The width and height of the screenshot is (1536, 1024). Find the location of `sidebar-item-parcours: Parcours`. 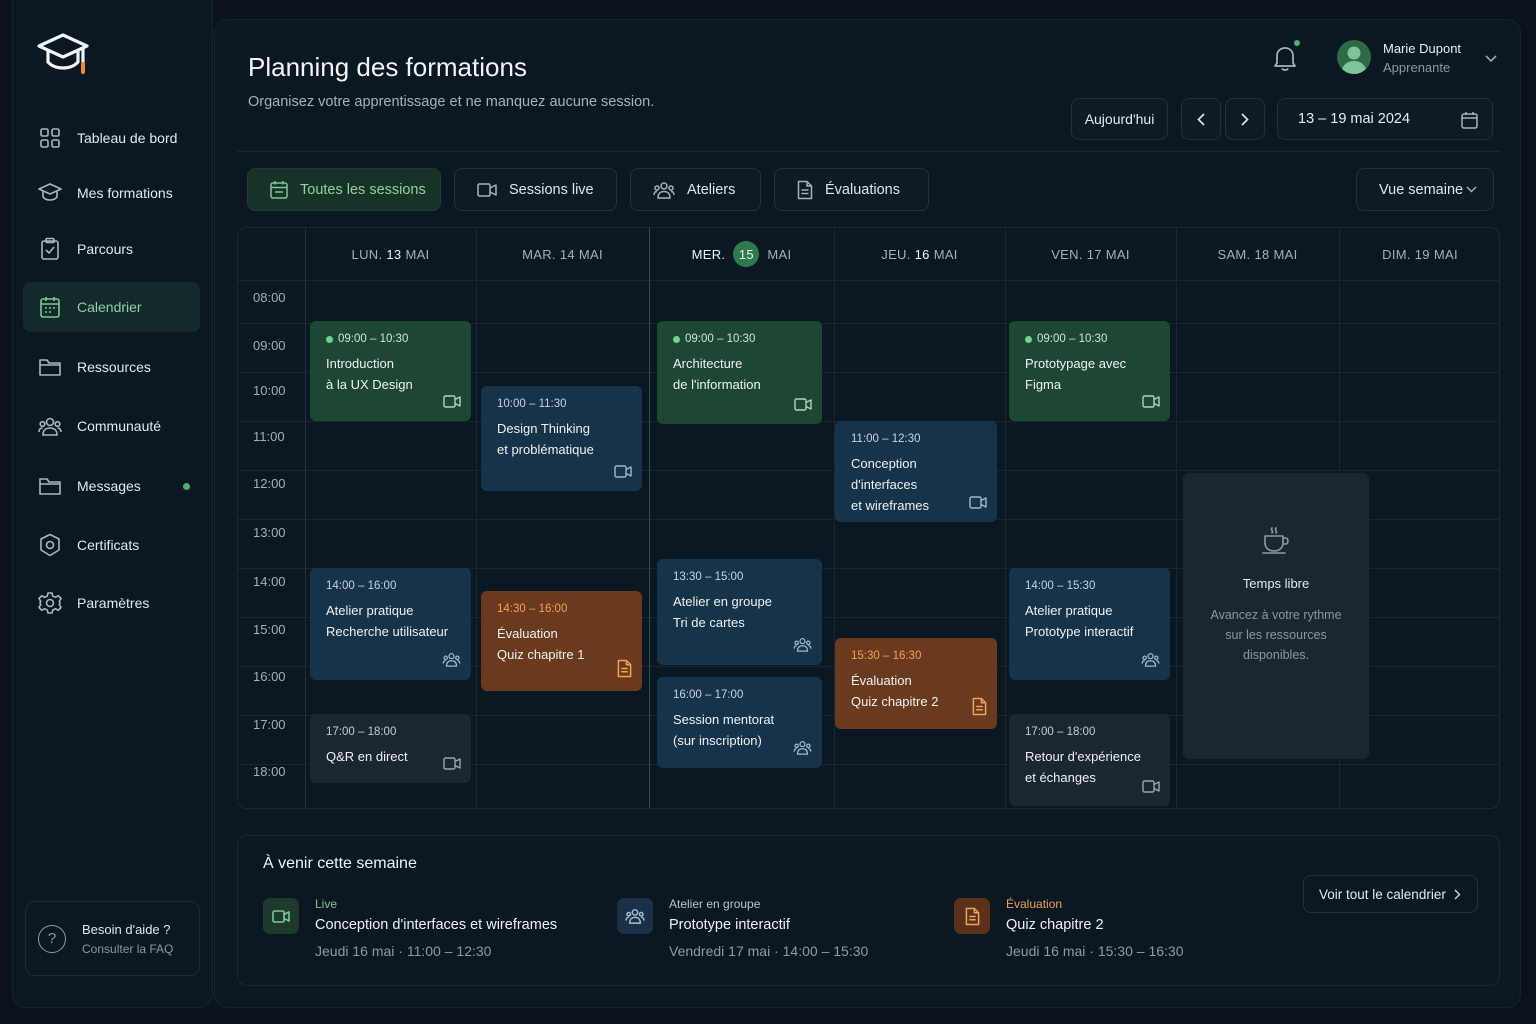

sidebar-item-parcours: Parcours is located at coordinates (111, 249).